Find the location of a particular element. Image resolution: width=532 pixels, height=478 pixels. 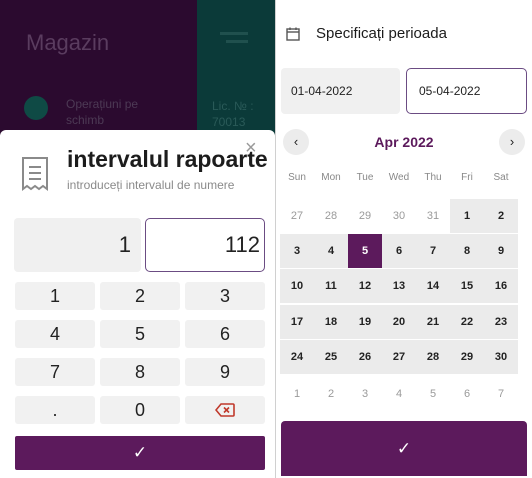

operations-label: Operațiuni pe schimb is located at coordinates (102, 112).